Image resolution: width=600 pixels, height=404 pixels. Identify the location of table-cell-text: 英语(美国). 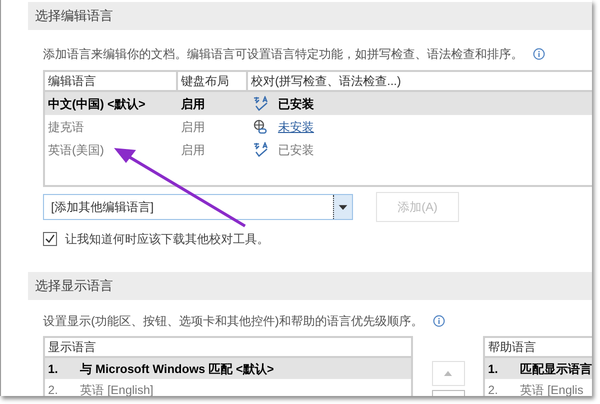
(76, 150).